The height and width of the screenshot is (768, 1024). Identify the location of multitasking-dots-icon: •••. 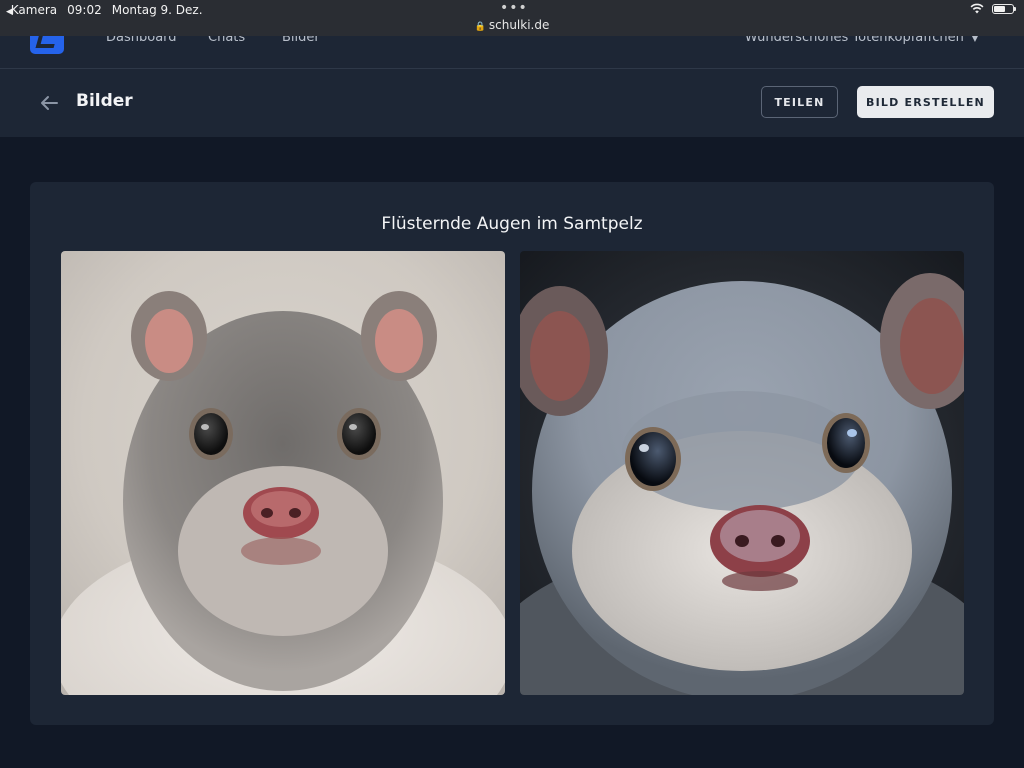
(514, 8).